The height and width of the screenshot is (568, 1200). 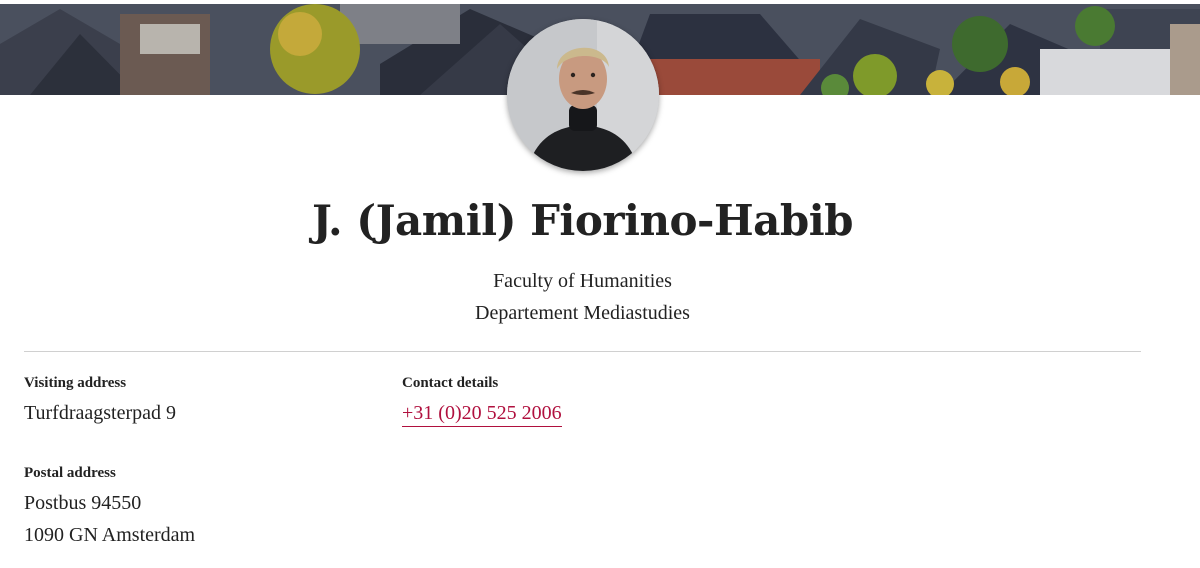 What do you see at coordinates (110, 535) in the screenshot?
I see `postal-address-line-2: 1090 GN Amsterdam` at bounding box center [110, 535].